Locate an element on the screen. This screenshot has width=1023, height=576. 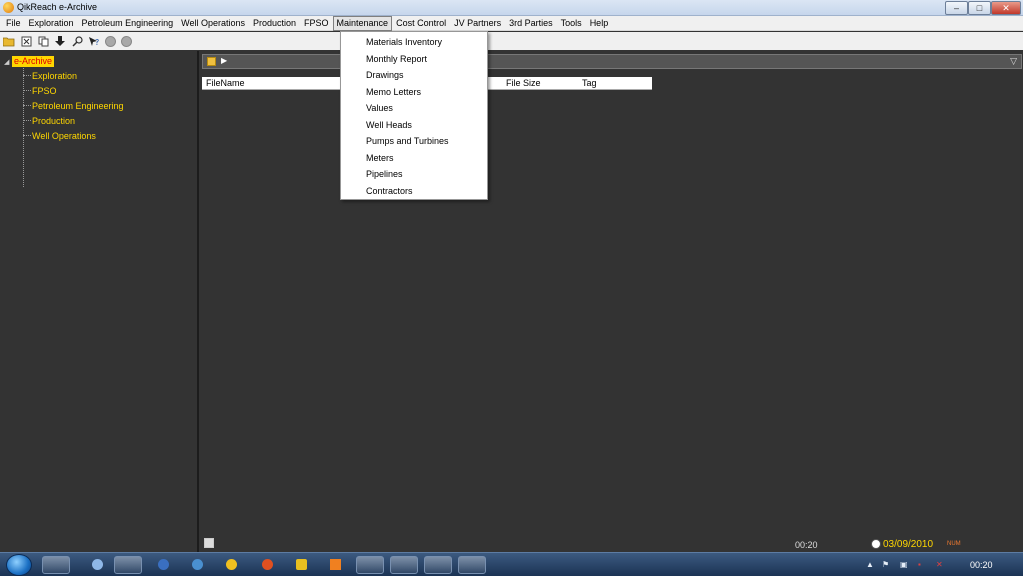
tree-item-label: FPSO is located at coordinates (44, 91).